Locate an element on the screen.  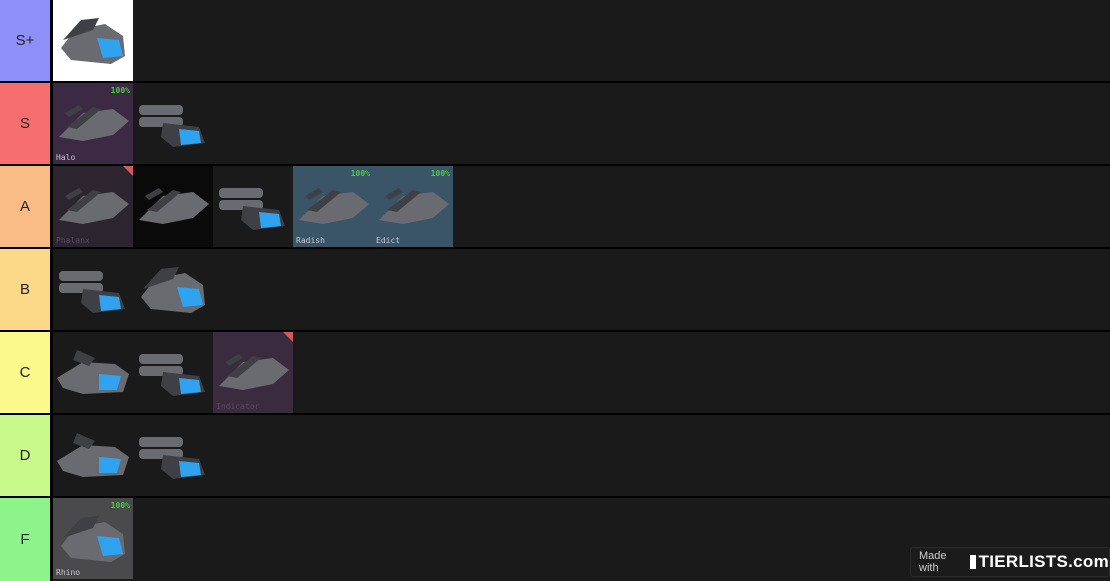
tier-item-shuttle-white is located at coordinates (93, 40).